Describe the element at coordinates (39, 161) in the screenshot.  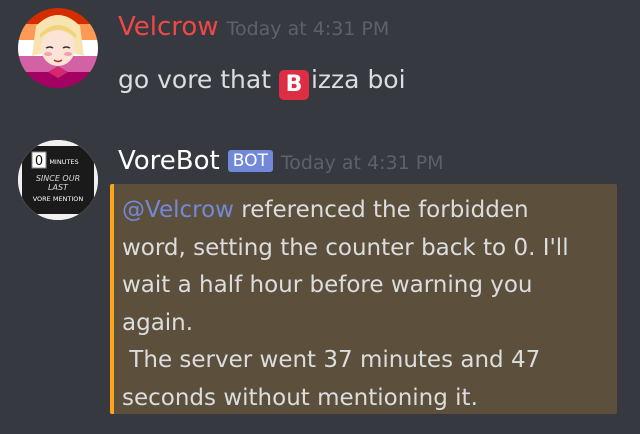
I see `svg-text: 0` at that location.